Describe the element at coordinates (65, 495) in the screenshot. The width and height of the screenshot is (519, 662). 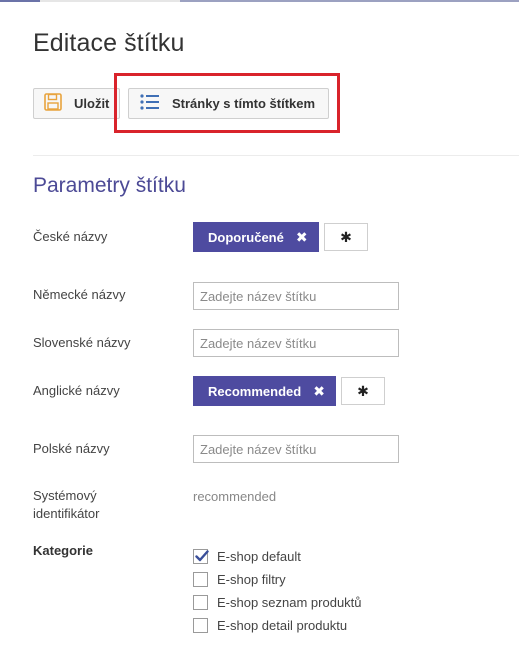
I see `system-id-label-line1: Systémový` at that location.